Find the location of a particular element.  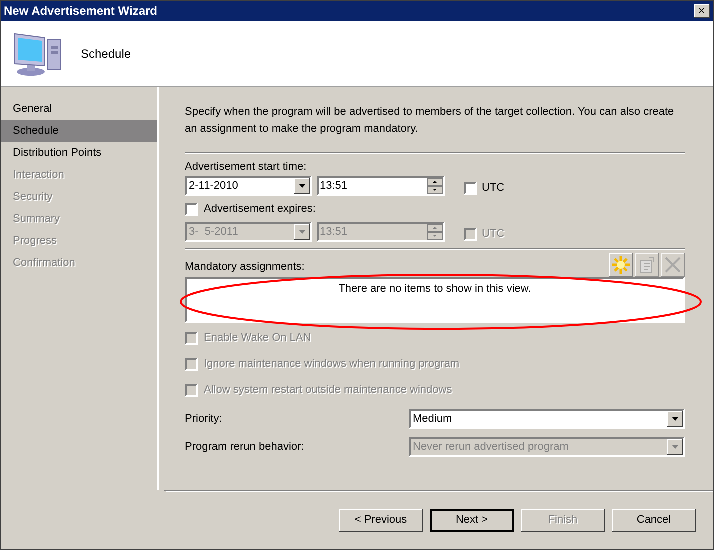

field-value: 3- 5-2011 is located at coordinates (214, 232).